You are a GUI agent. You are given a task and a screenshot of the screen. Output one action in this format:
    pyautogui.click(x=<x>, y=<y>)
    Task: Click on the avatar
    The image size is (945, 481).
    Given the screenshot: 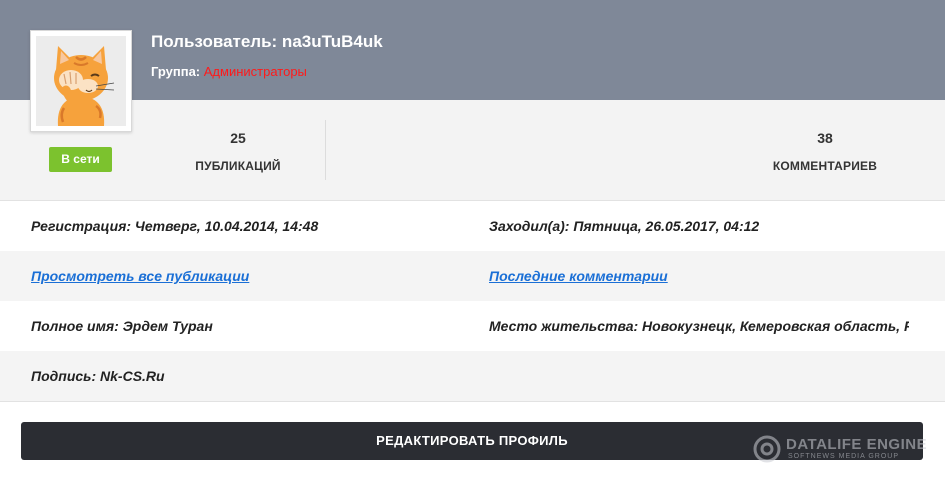 What is the action you would take?
    pyautogui.click(x=81, y=81)
    